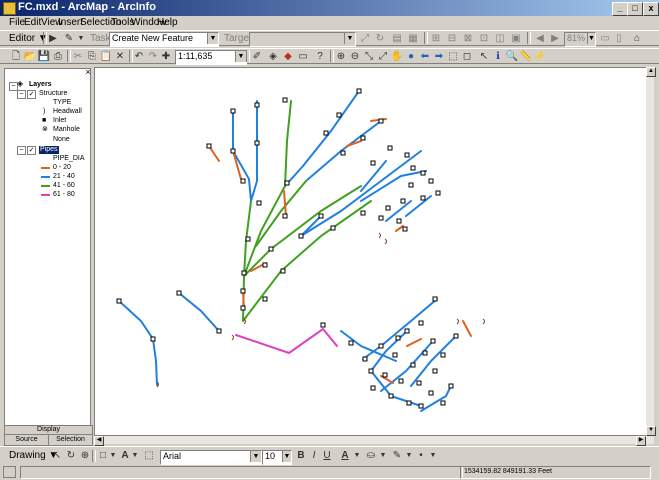 This screenshot has height=480, width=659. I want to click on fixed-zoom-in-icon: ⤡, so click(369, 56).